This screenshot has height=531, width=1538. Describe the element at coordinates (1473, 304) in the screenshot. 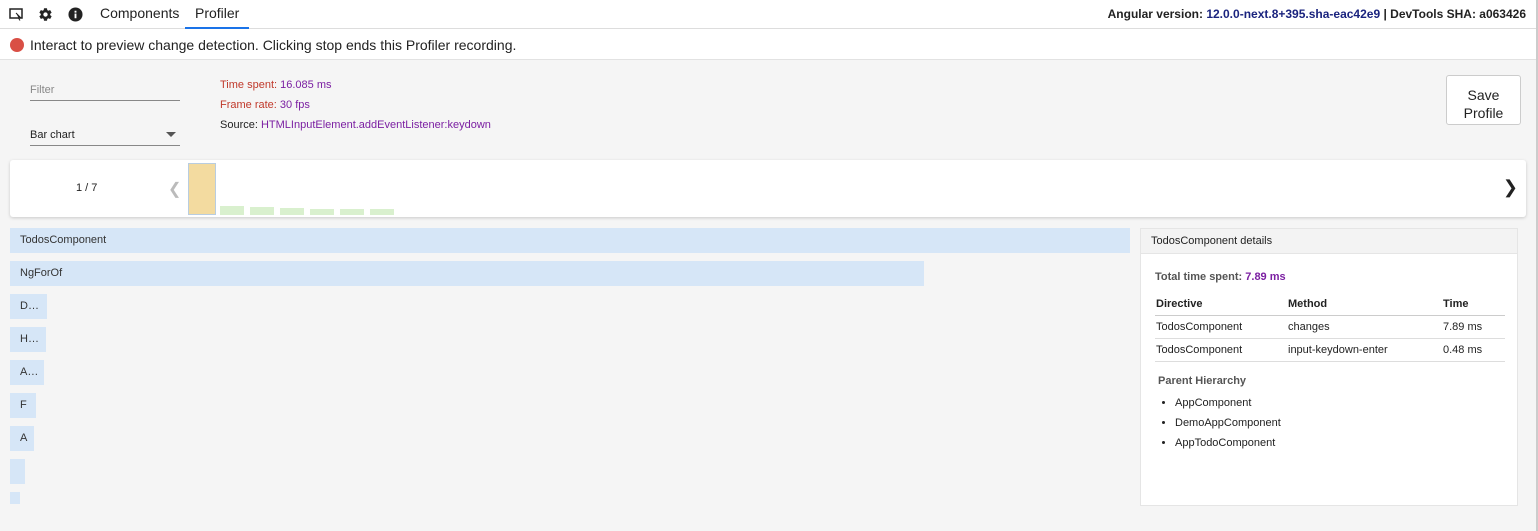

I see `column-time: Time` at that location.